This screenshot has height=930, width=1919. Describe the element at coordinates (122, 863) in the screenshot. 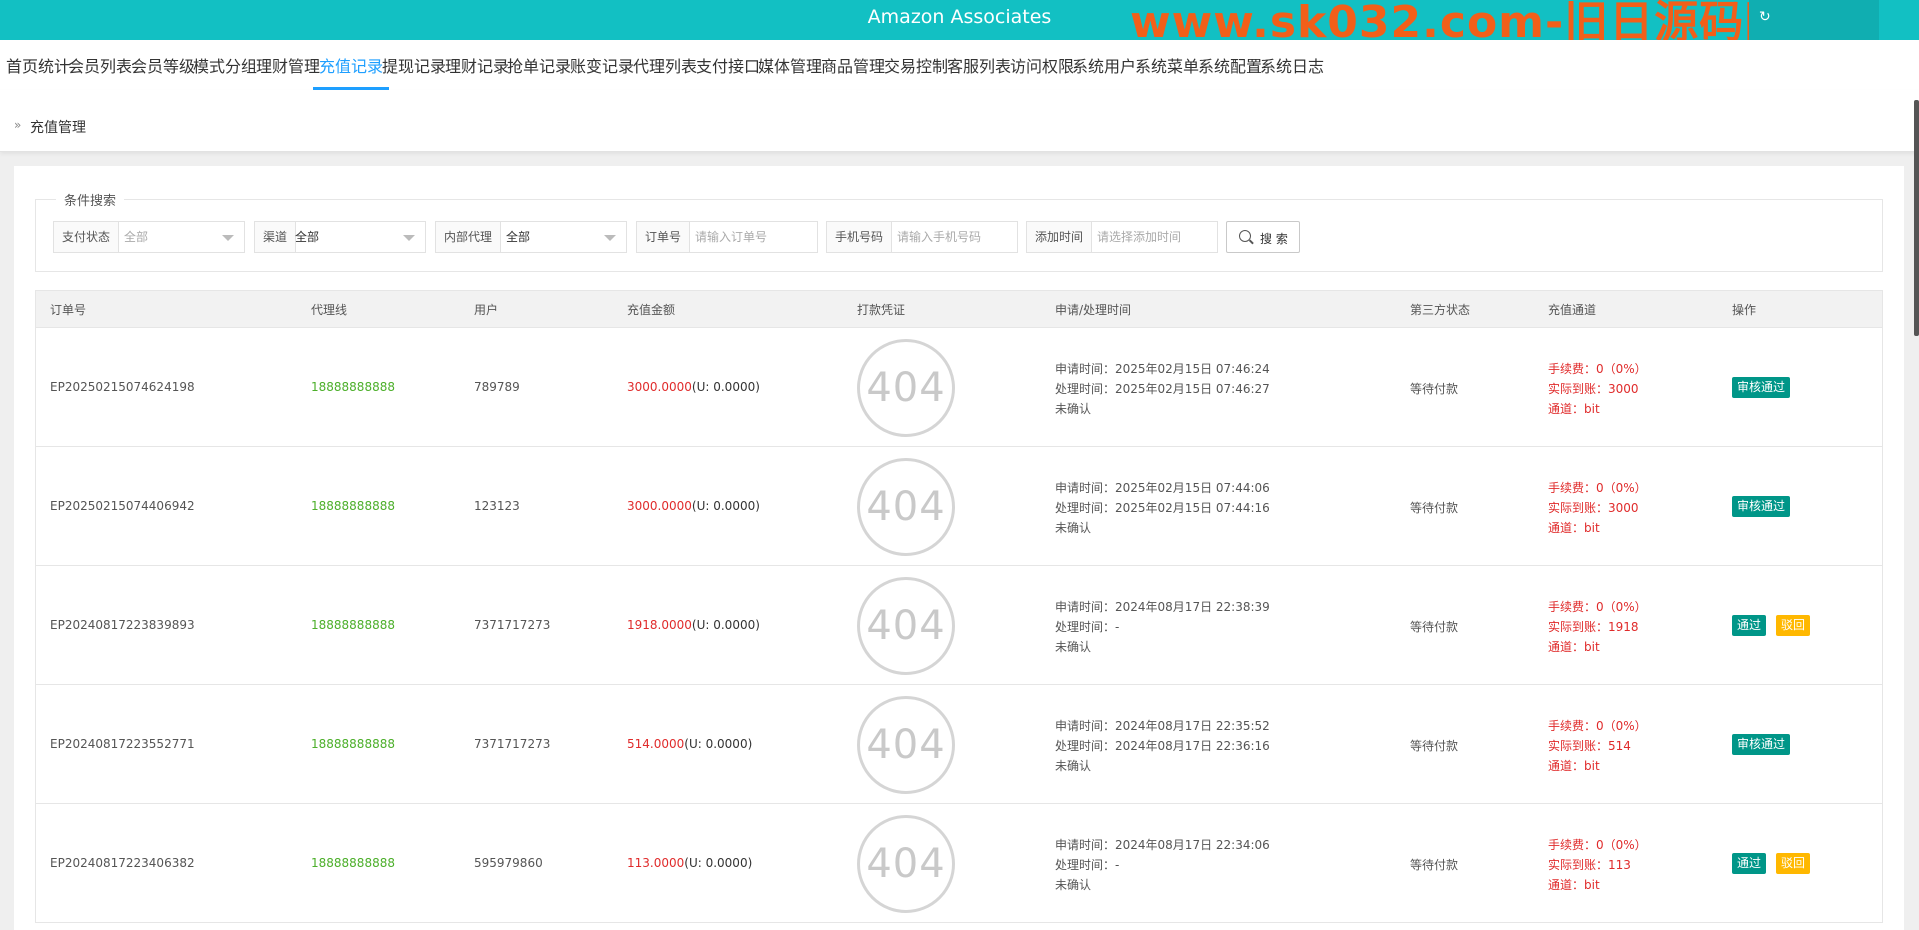

I see `order-no: EP20240817223406382` at that location.